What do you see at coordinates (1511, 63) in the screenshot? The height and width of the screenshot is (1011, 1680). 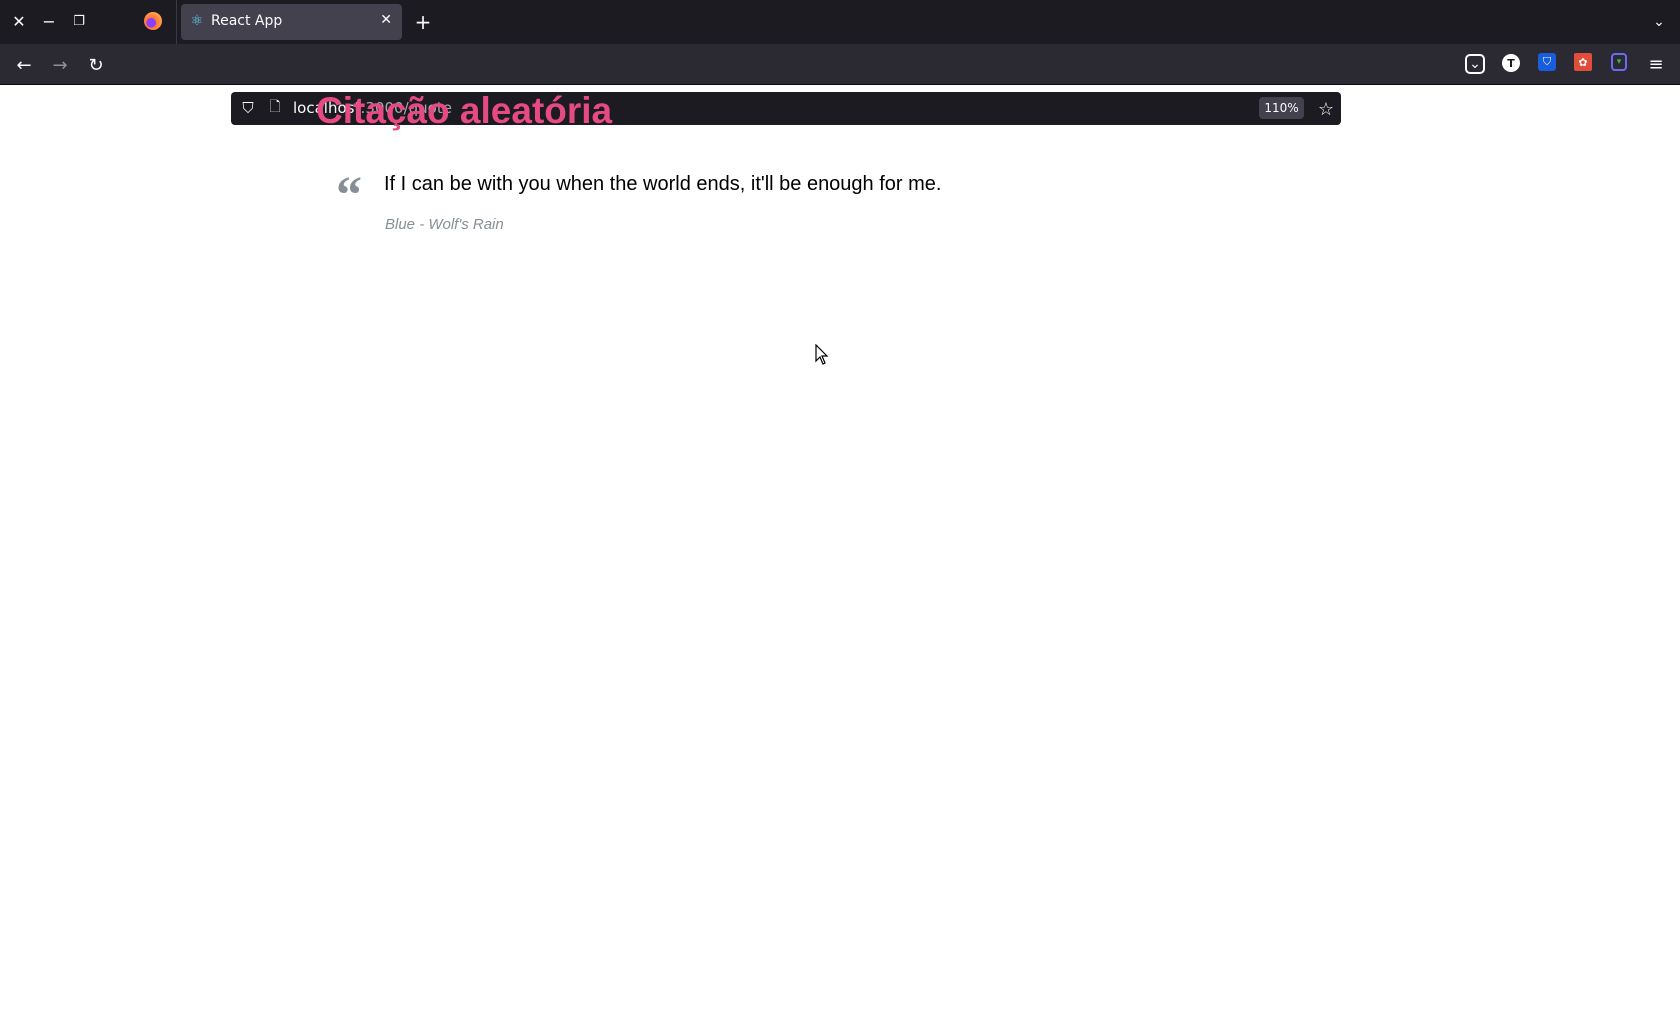 I see `extension-t-icon: T` at bounding box center [1511, 63].